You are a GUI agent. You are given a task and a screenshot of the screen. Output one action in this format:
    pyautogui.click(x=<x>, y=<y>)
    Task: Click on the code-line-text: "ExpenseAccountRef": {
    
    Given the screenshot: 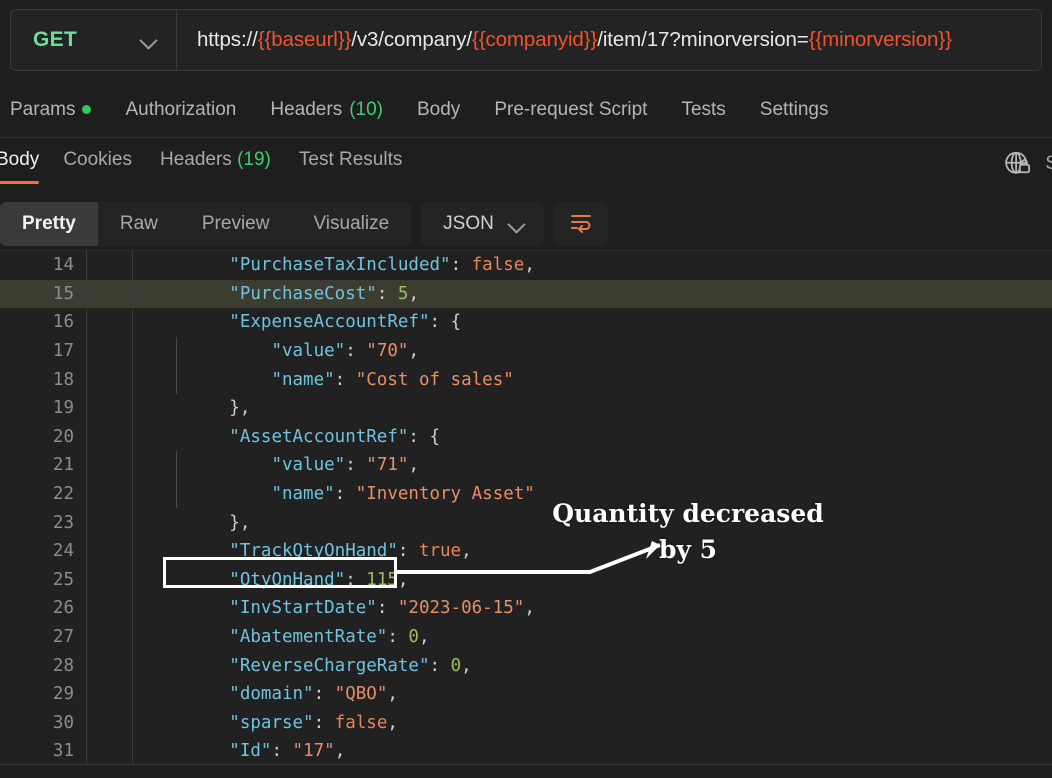 What is the action you would take?
    pyautogui.click(x=297, y=322)
    